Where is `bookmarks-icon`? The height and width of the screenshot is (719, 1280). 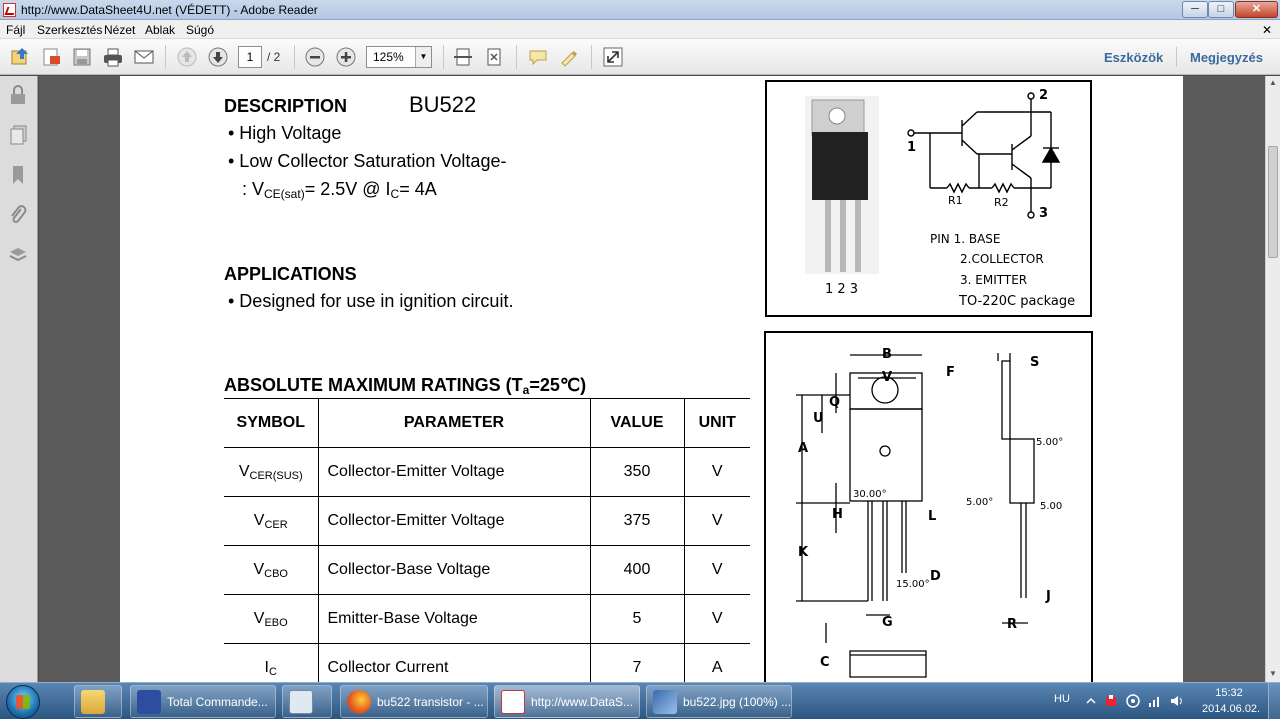
bookmarks-icon is located at coordinates (18, 175).